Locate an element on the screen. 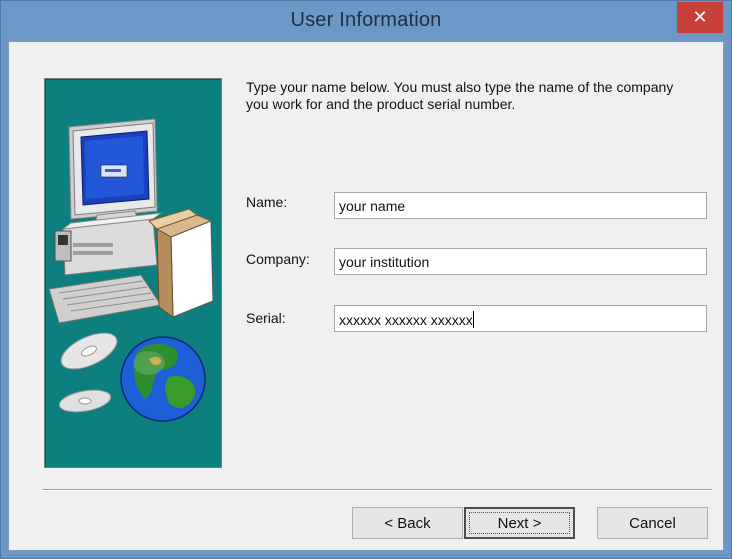 Image resolution: width=732 pixels, height=559 pixels. close-button: ✕ is located at coordinates (700, 17).